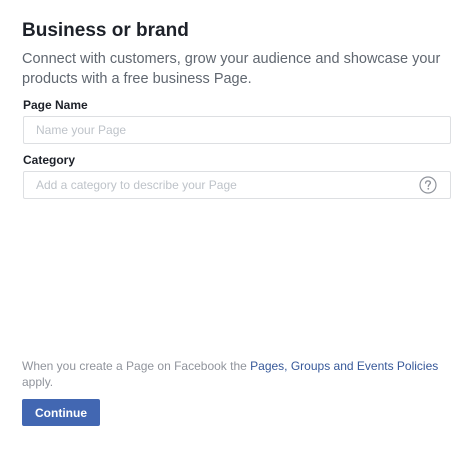 The width and height of the screenshot is (475, 458). I want to click on question-circle-icon, so click(428, 185).